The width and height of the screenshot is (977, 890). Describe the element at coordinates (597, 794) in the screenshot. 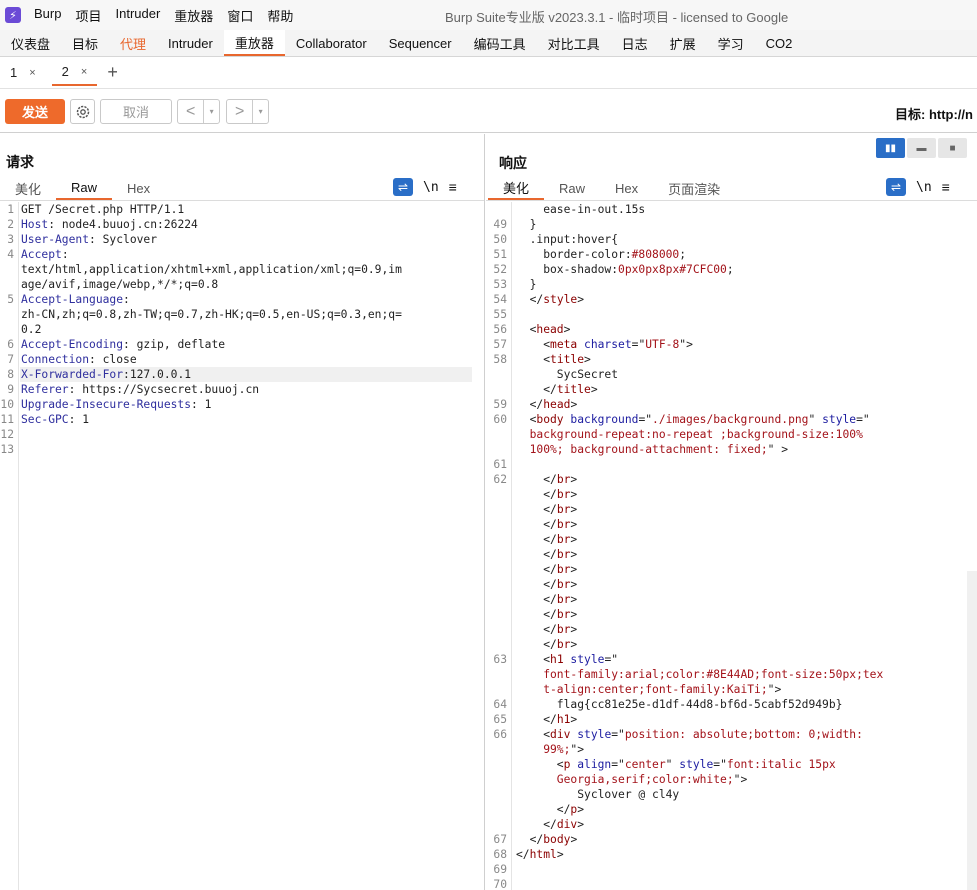

I see `code-text: Syclover @ cl4y` at that location.